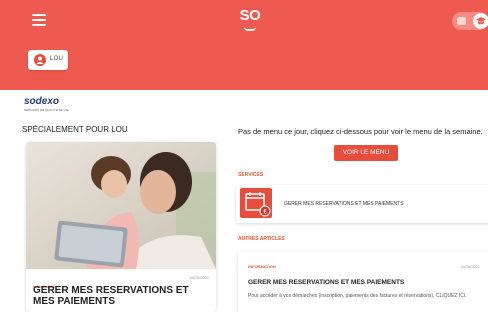  Describe the element at coordinates (46, 110) in the screenshot. I see `brand-tagline: SERVICES DE QUALITÉ DE VIE` at that location.